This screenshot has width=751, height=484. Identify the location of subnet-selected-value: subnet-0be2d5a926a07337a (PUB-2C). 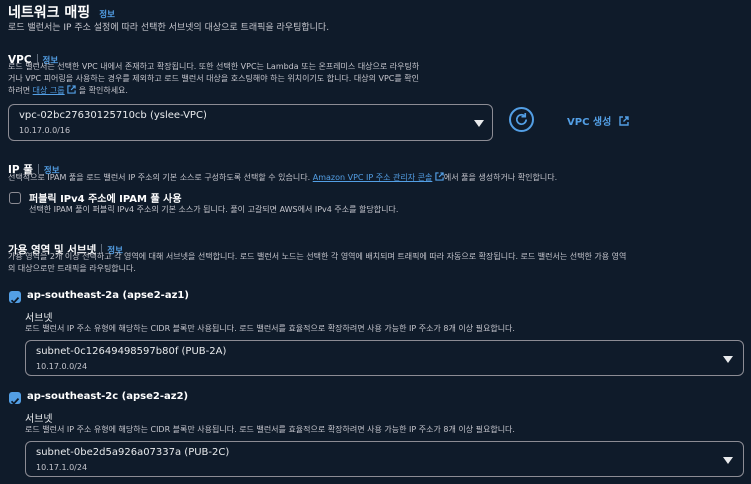
(133, 452).